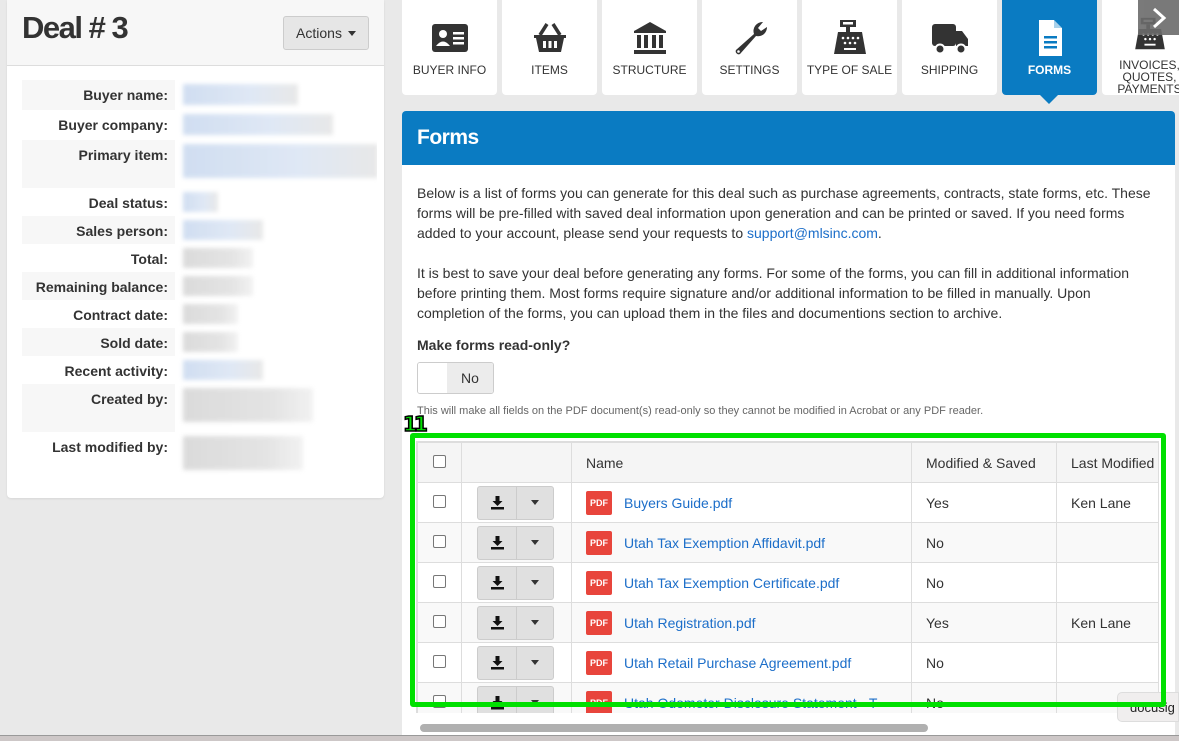 Image resolution: width=1179 pixels, height=741 pixels. I want to click on tab-forms: FORMS, so click(1049, 52).